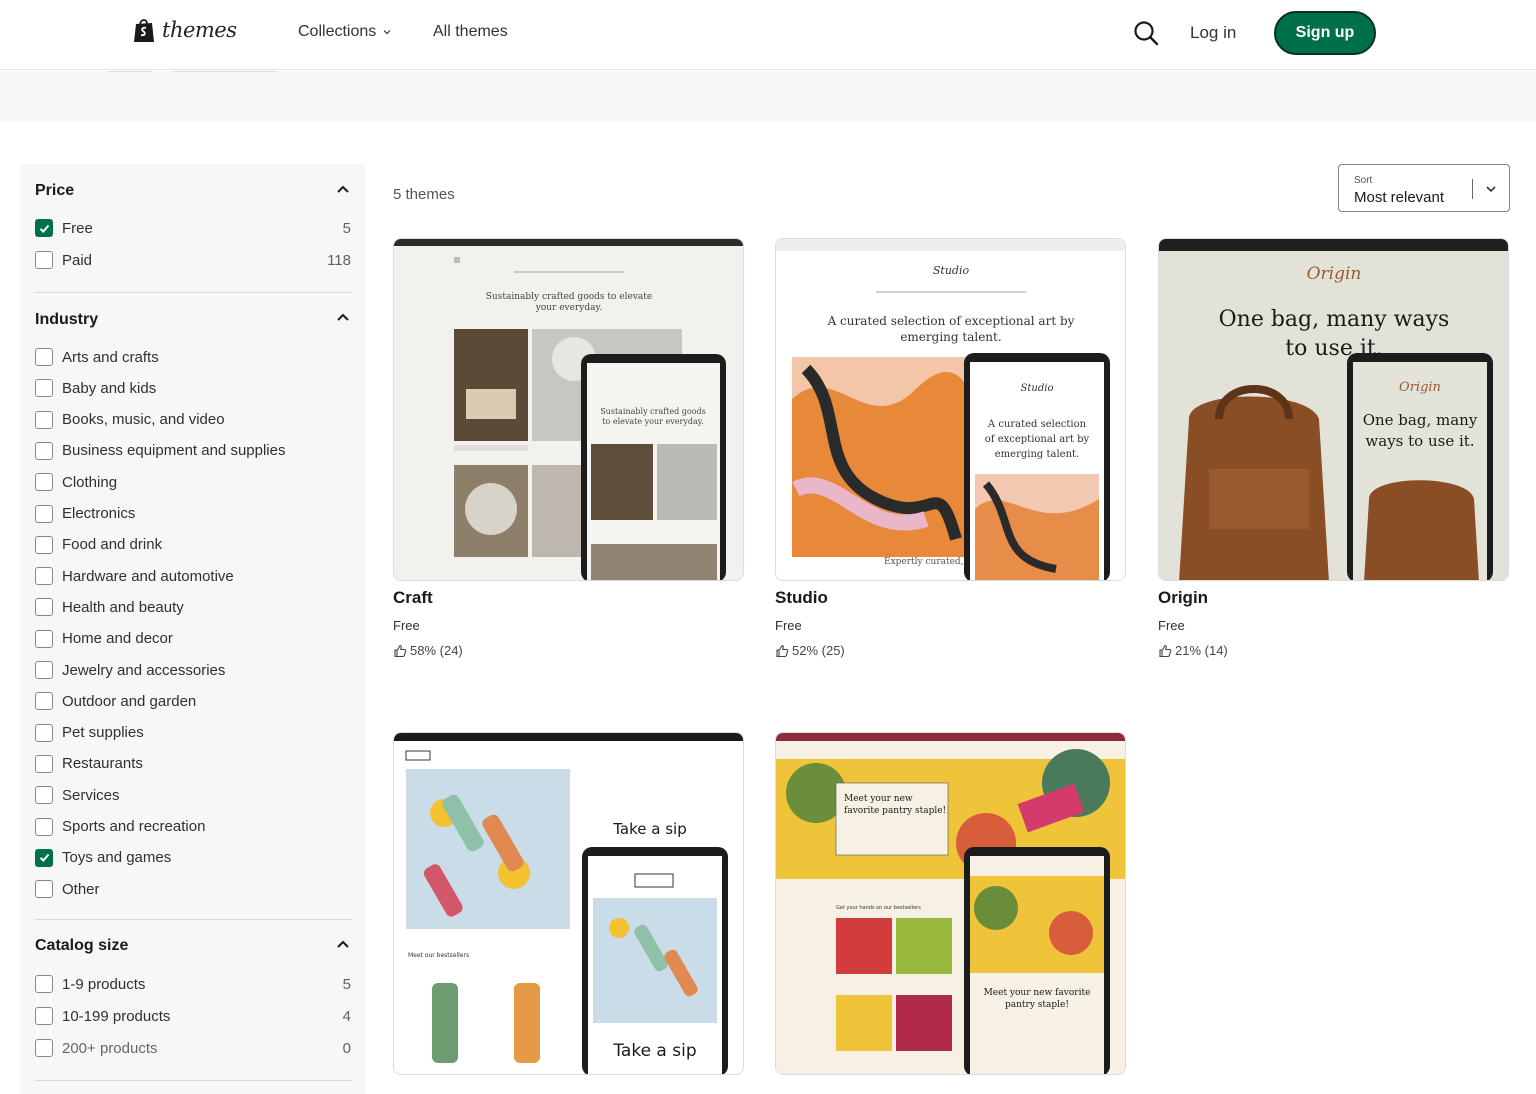 This screenshot has width=1536, height=1094. I want to click on filter-option-paid: Paid 118, so click(193, 260).